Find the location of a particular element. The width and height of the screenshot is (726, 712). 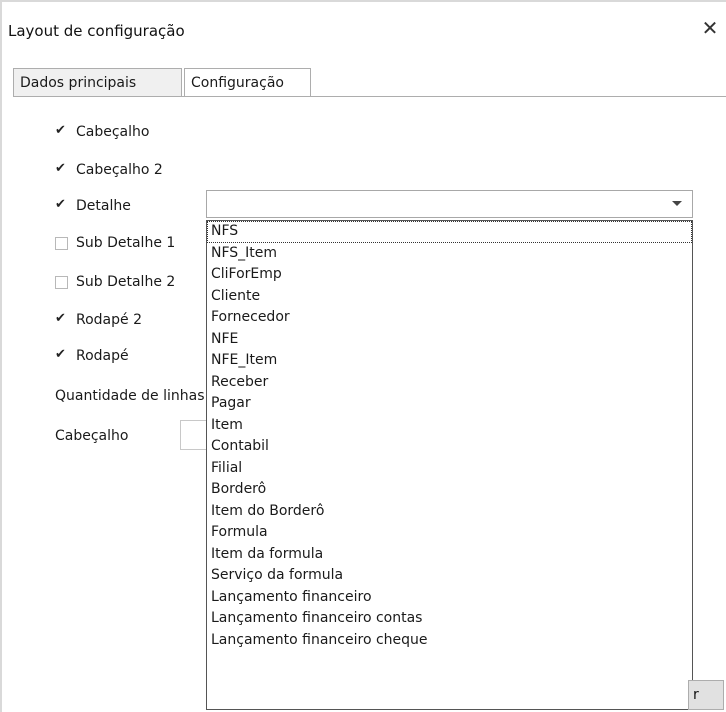

window-frame-top is located at coordinates (363, 1).